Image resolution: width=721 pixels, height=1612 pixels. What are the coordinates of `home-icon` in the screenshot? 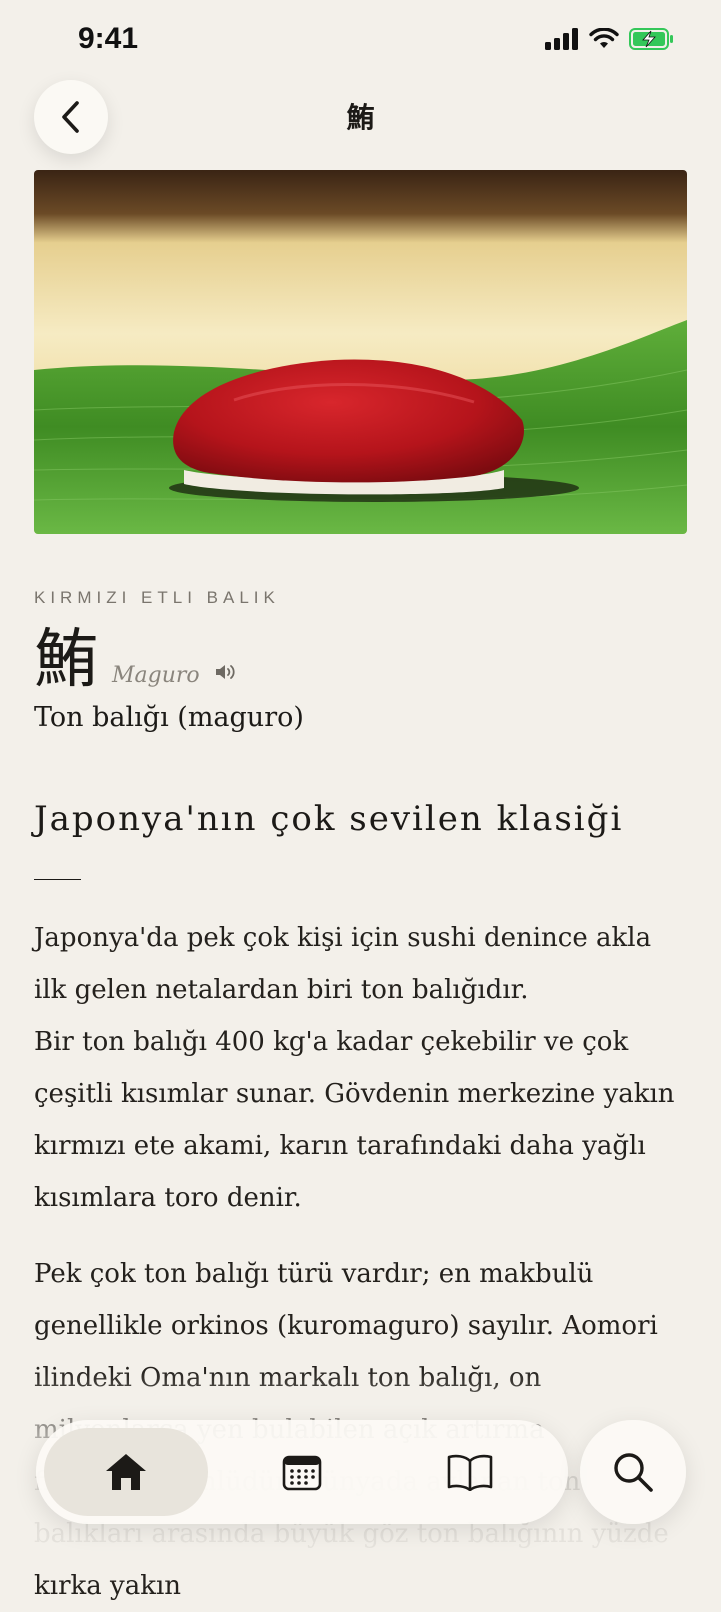 It's located at (126, 1472).